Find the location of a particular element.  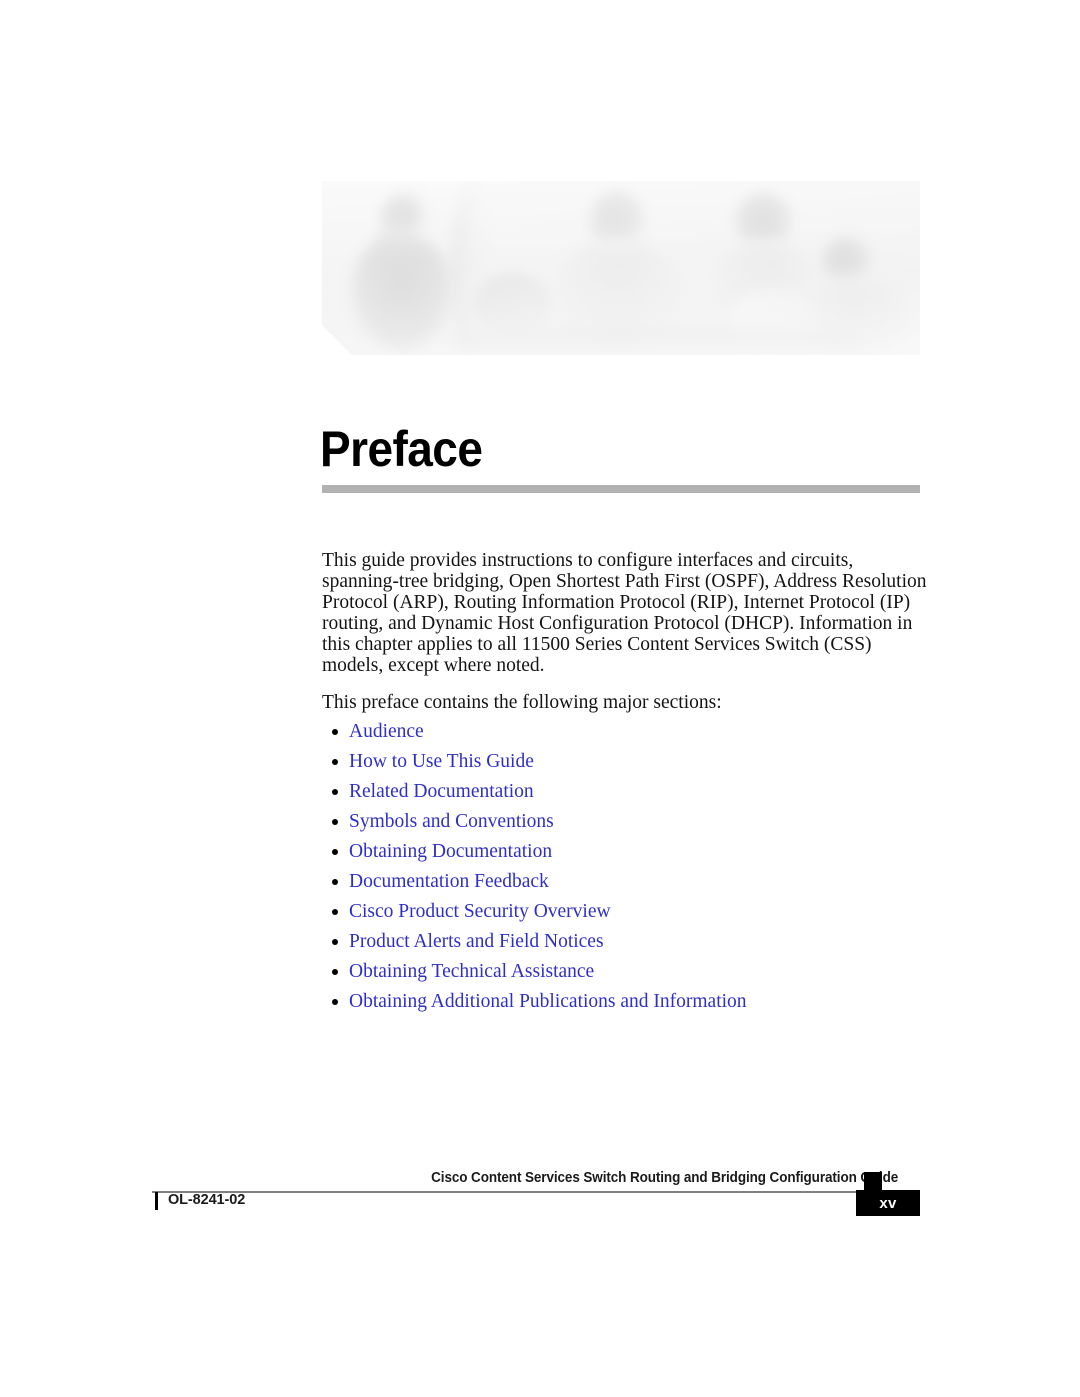

footer-marker-square is located at coordinates (873, 1181).